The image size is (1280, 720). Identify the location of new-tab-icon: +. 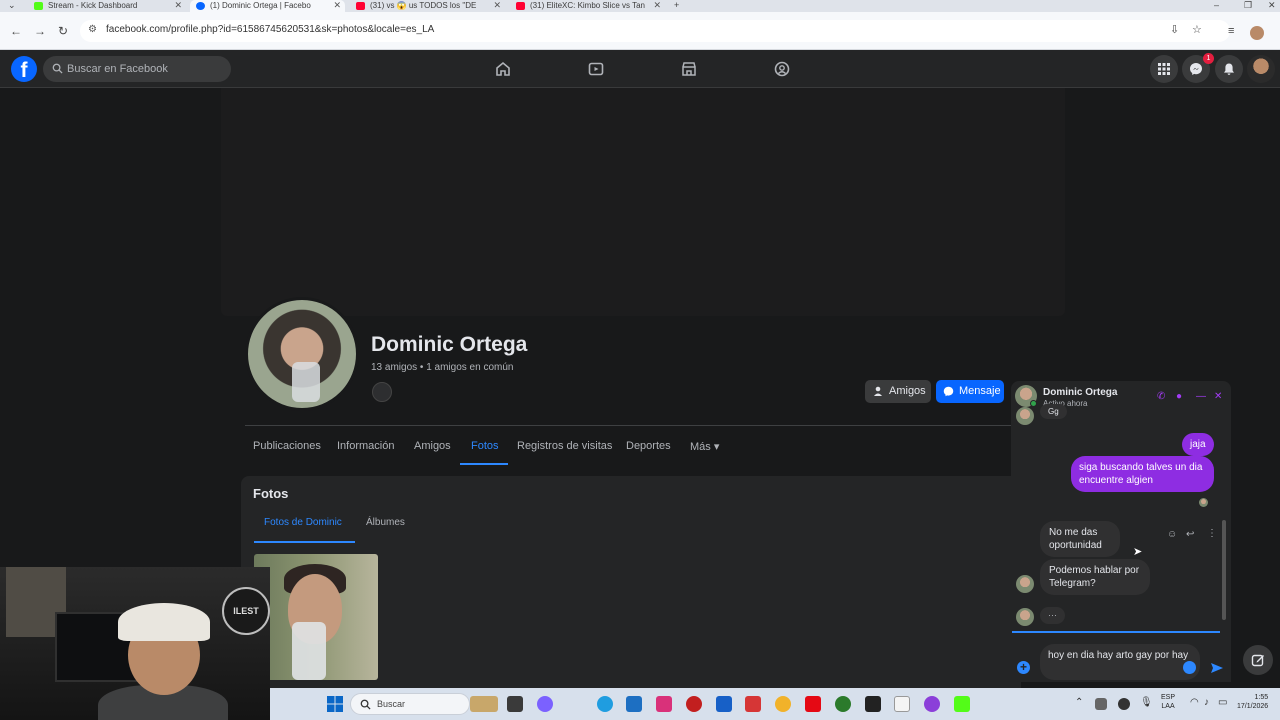
(676, 5).